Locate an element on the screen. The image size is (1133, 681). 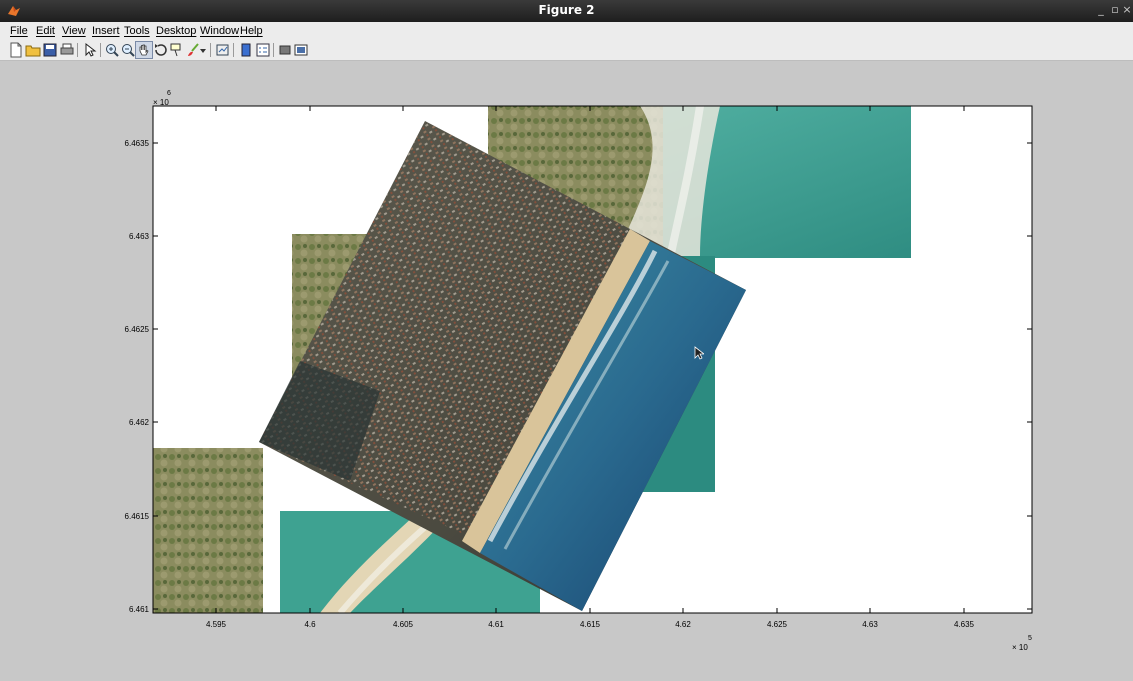
print-icon is located at coordinates (67, 50).